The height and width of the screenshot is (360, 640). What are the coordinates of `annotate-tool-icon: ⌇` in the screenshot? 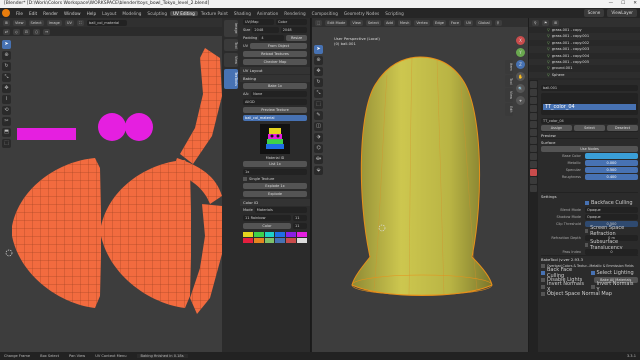 It's located at (6, 99).